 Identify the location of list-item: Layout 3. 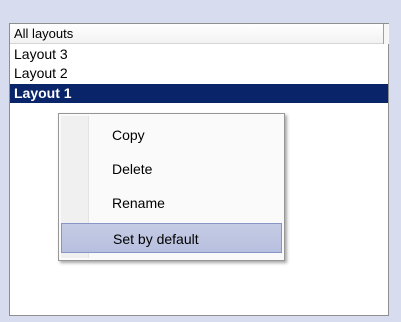
(199, 54).